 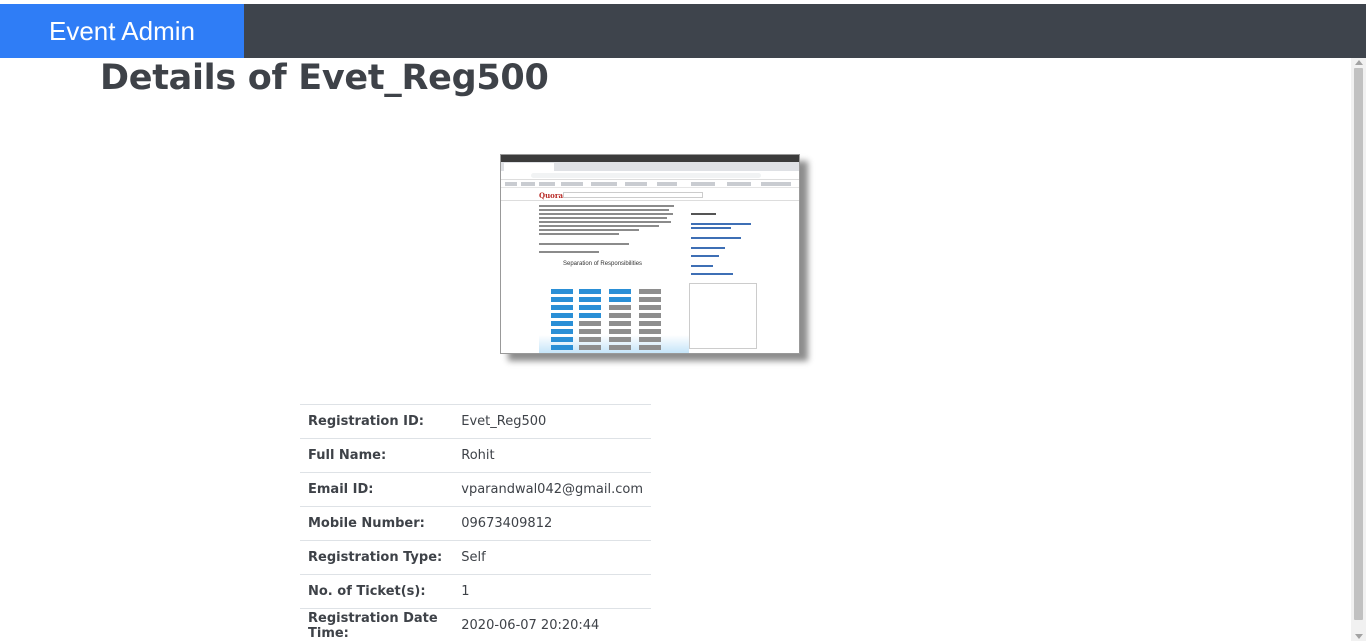 I want to click on image-bookmarks, so click(x=650, y=184).